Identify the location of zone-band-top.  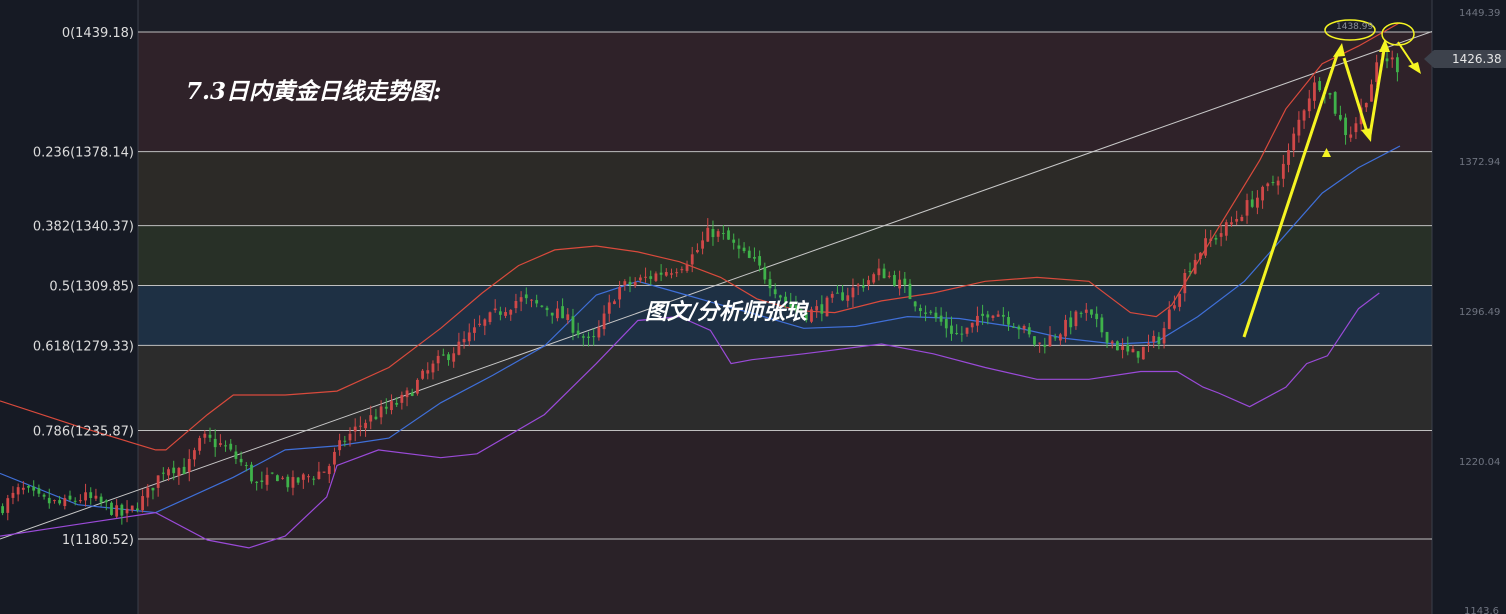
(785, 16).